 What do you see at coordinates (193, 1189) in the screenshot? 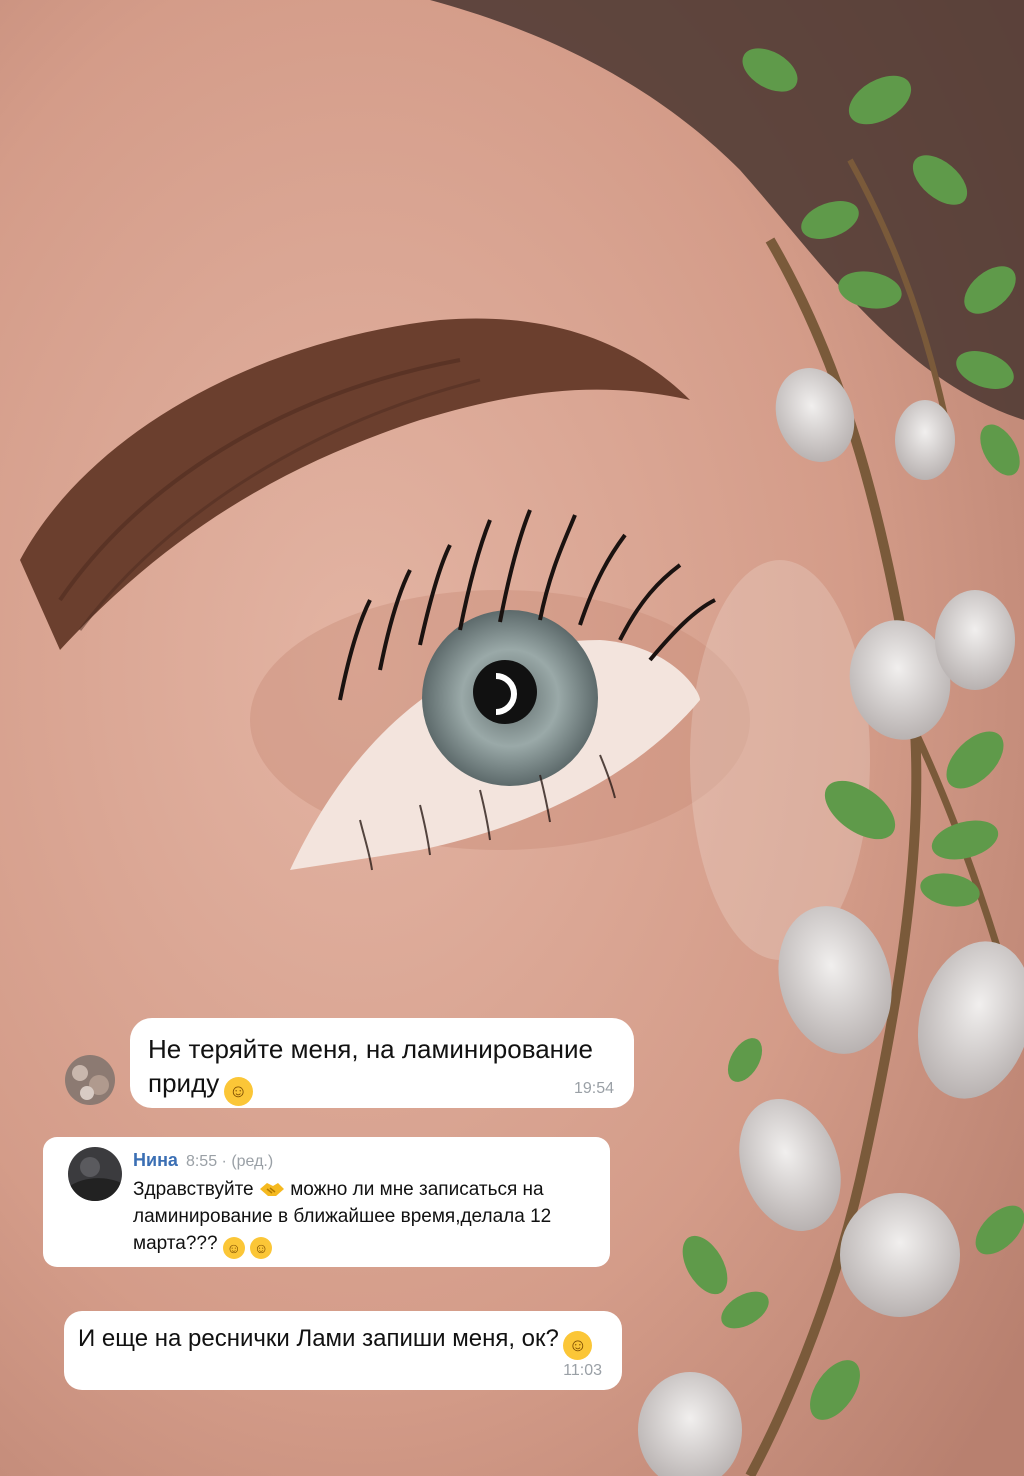
I see `comment-text-part1: Здравствуйте` at bounding box center [193, 1189].